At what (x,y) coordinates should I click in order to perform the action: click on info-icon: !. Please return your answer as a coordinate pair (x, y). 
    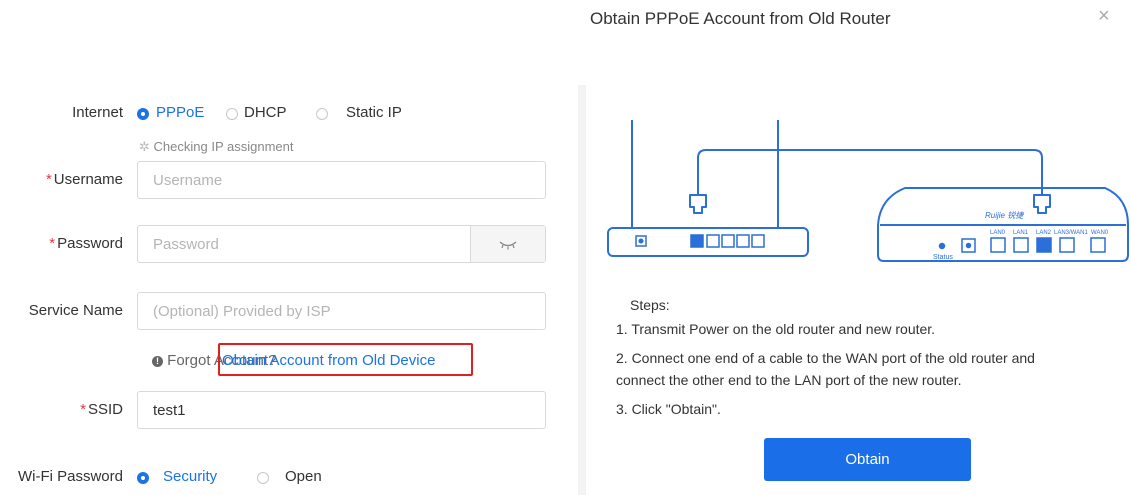
    Looking at the image, I should click on (157, 361).